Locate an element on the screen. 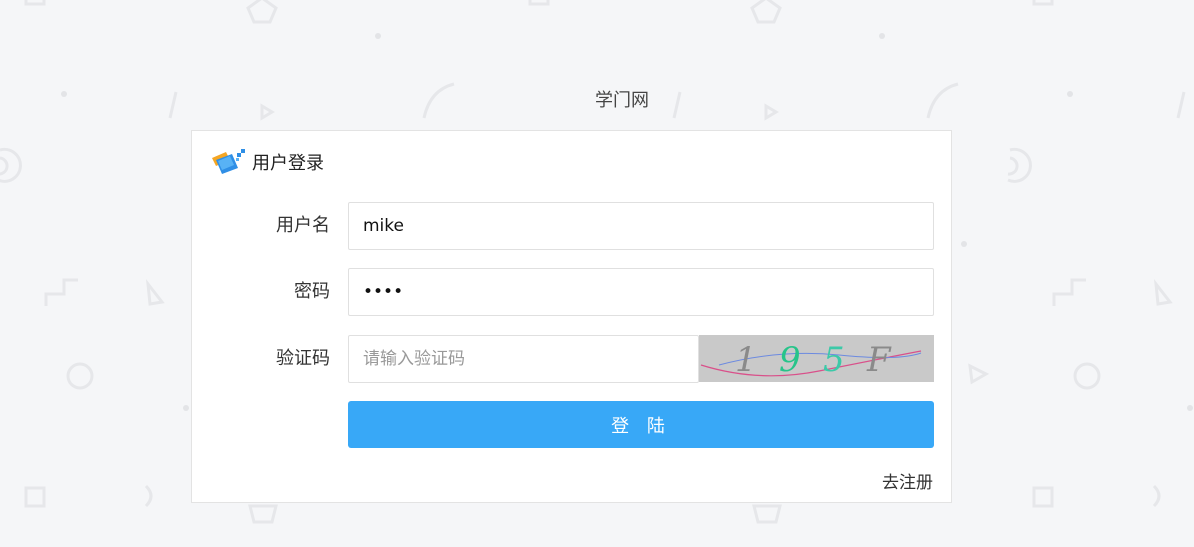 This screenshot has width=1194, height=547. captcha-image: 195F is located at coordinates (816, 358).